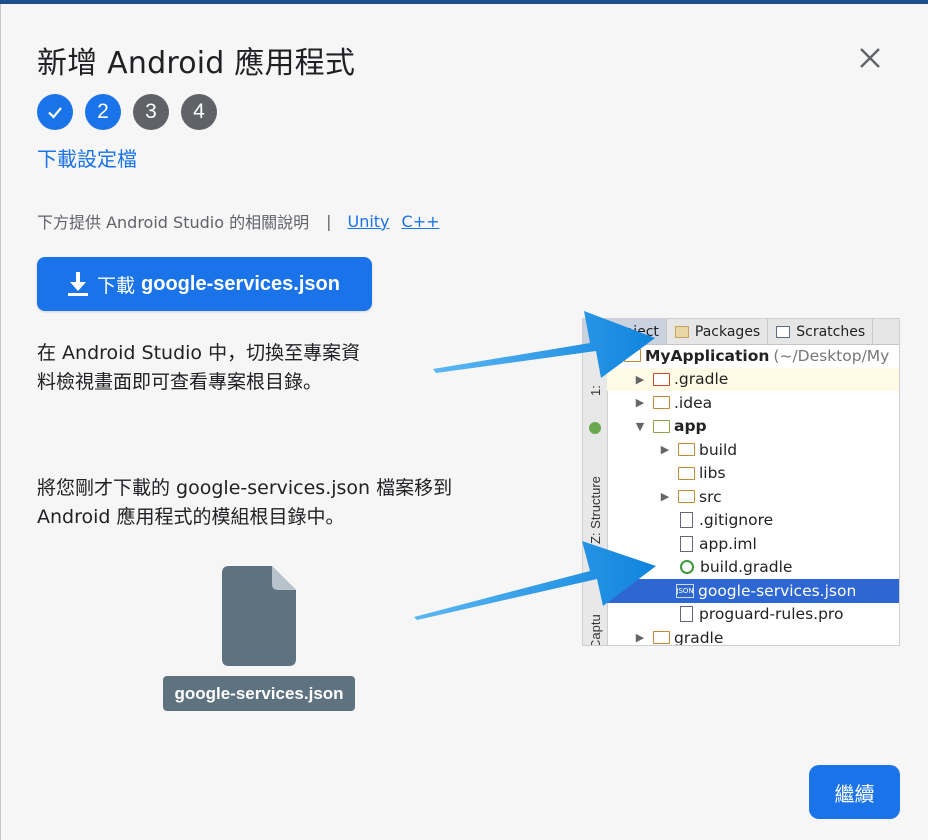  I want to click on project-tab-icon, so click(598, 331).